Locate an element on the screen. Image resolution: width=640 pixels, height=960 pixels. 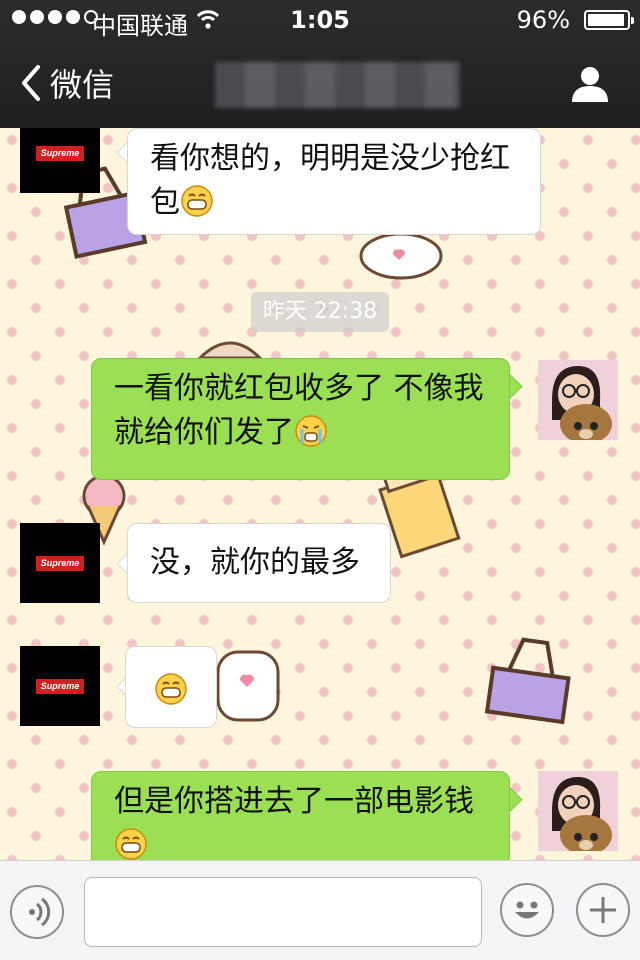
input-bar is located at coordinates (320, 910).